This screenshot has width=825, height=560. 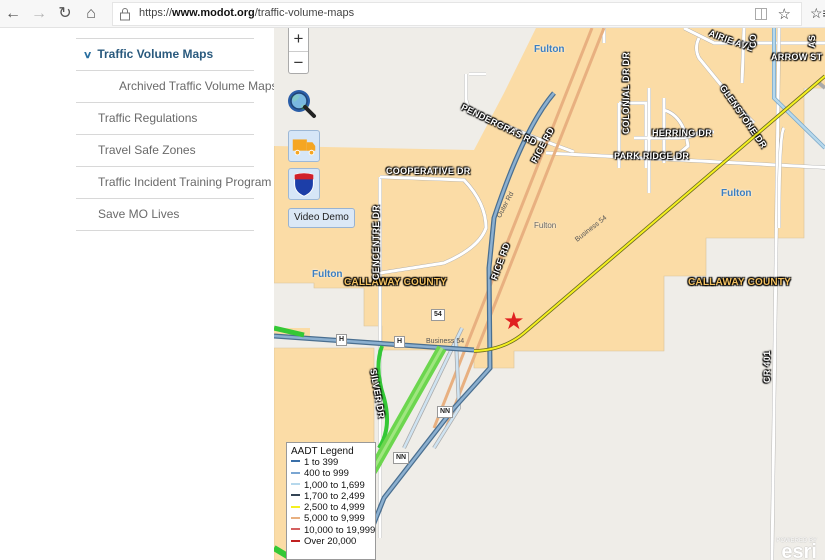 I want to click on legend-row: 1 to 399, so click(x=331, y=462).